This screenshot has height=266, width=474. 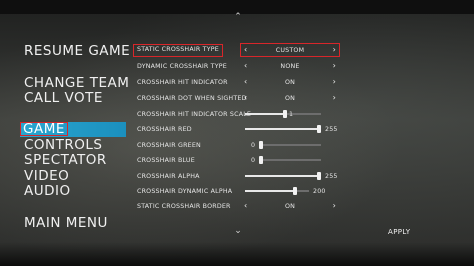 What do you see at coordinates (238, 176) in the screenshot?
I see `setting-crosshair-alpha: CROSSHAIR ALPHA 255` at bounding box center [238, 176].